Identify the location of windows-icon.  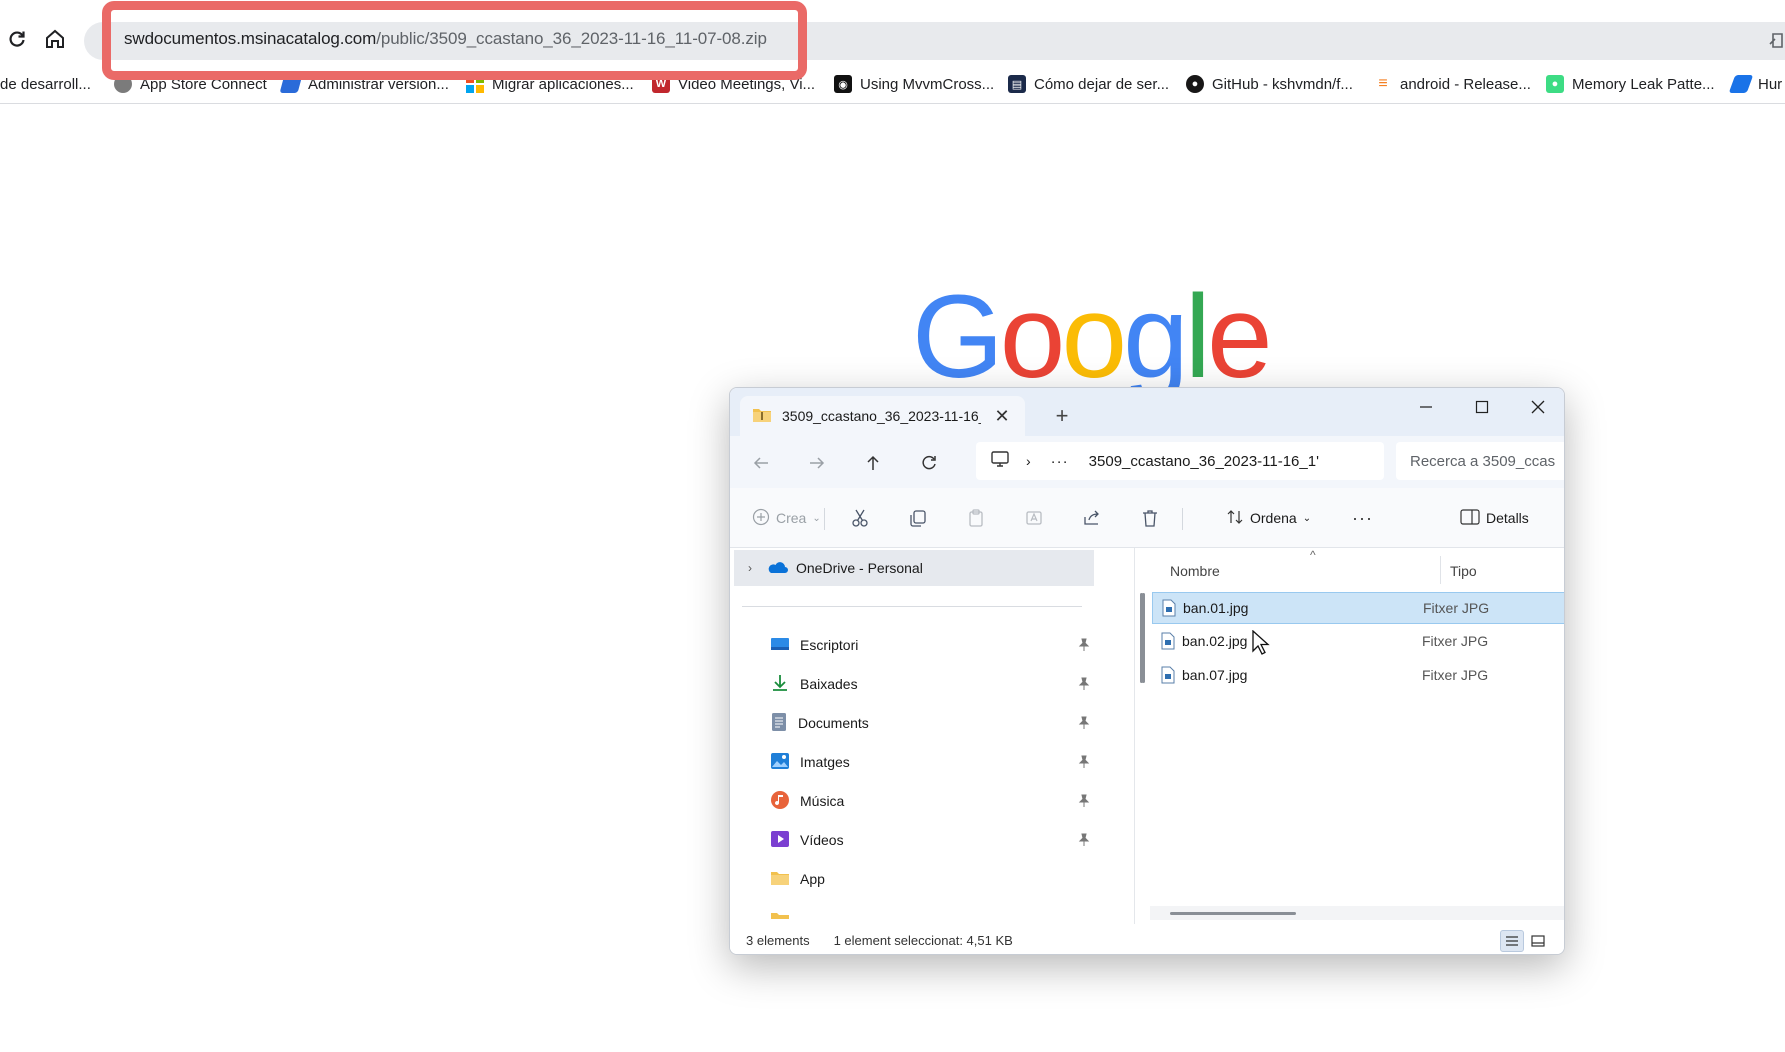
(475, 84).